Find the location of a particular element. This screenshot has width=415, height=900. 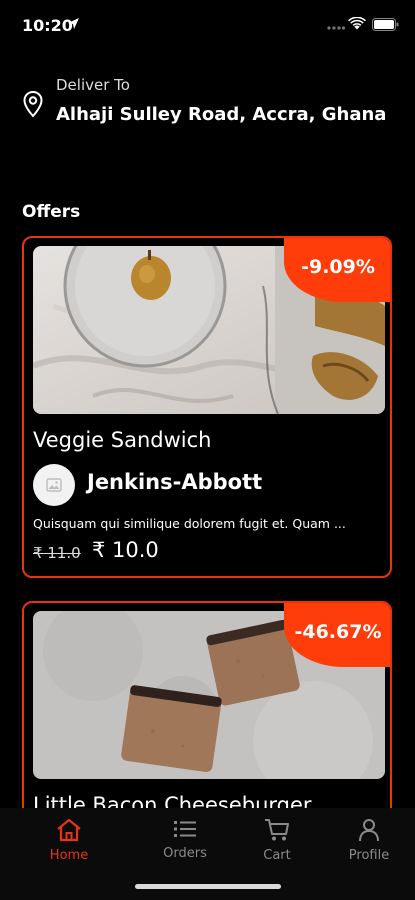

item-name: Veggie Sandwich is located at coordinates (122, 440).